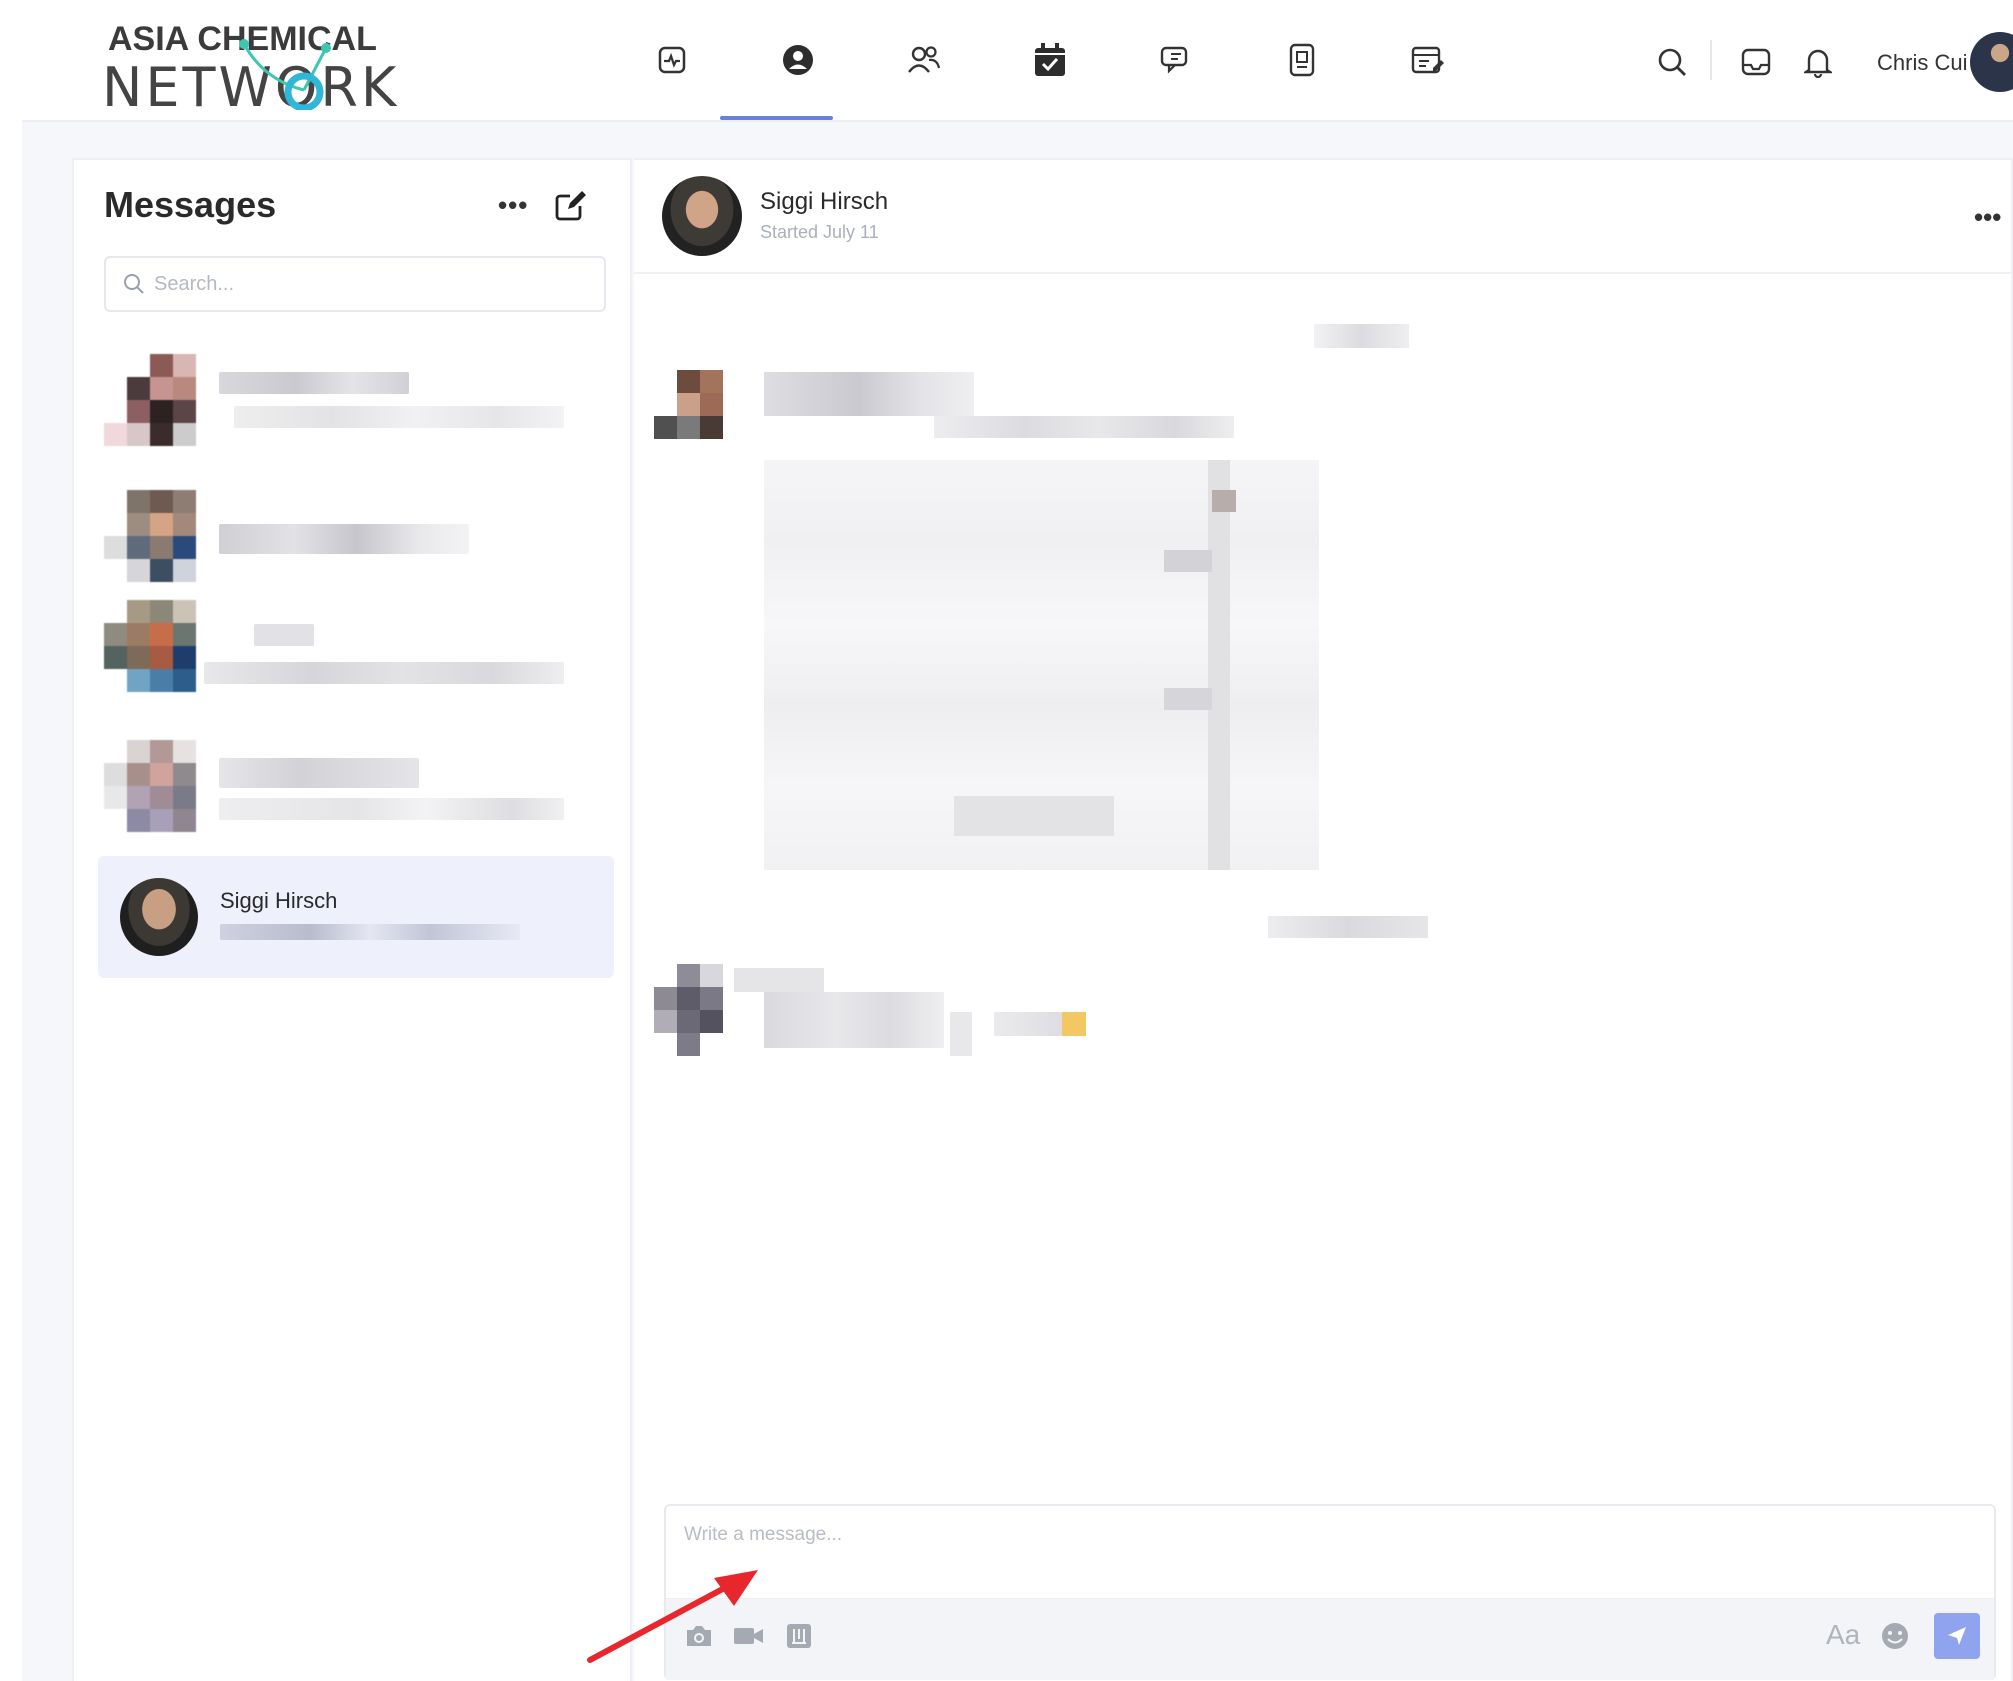  What do you see at coordinates (369, 284) in the screenshot?
I see `messages-search-input` at bounding box center [369, 284].